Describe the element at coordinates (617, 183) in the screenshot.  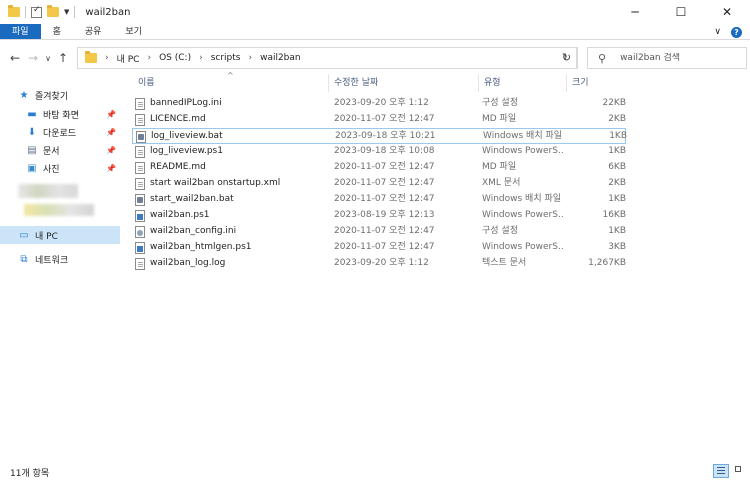
I see `file-size: 2KB` at that location.